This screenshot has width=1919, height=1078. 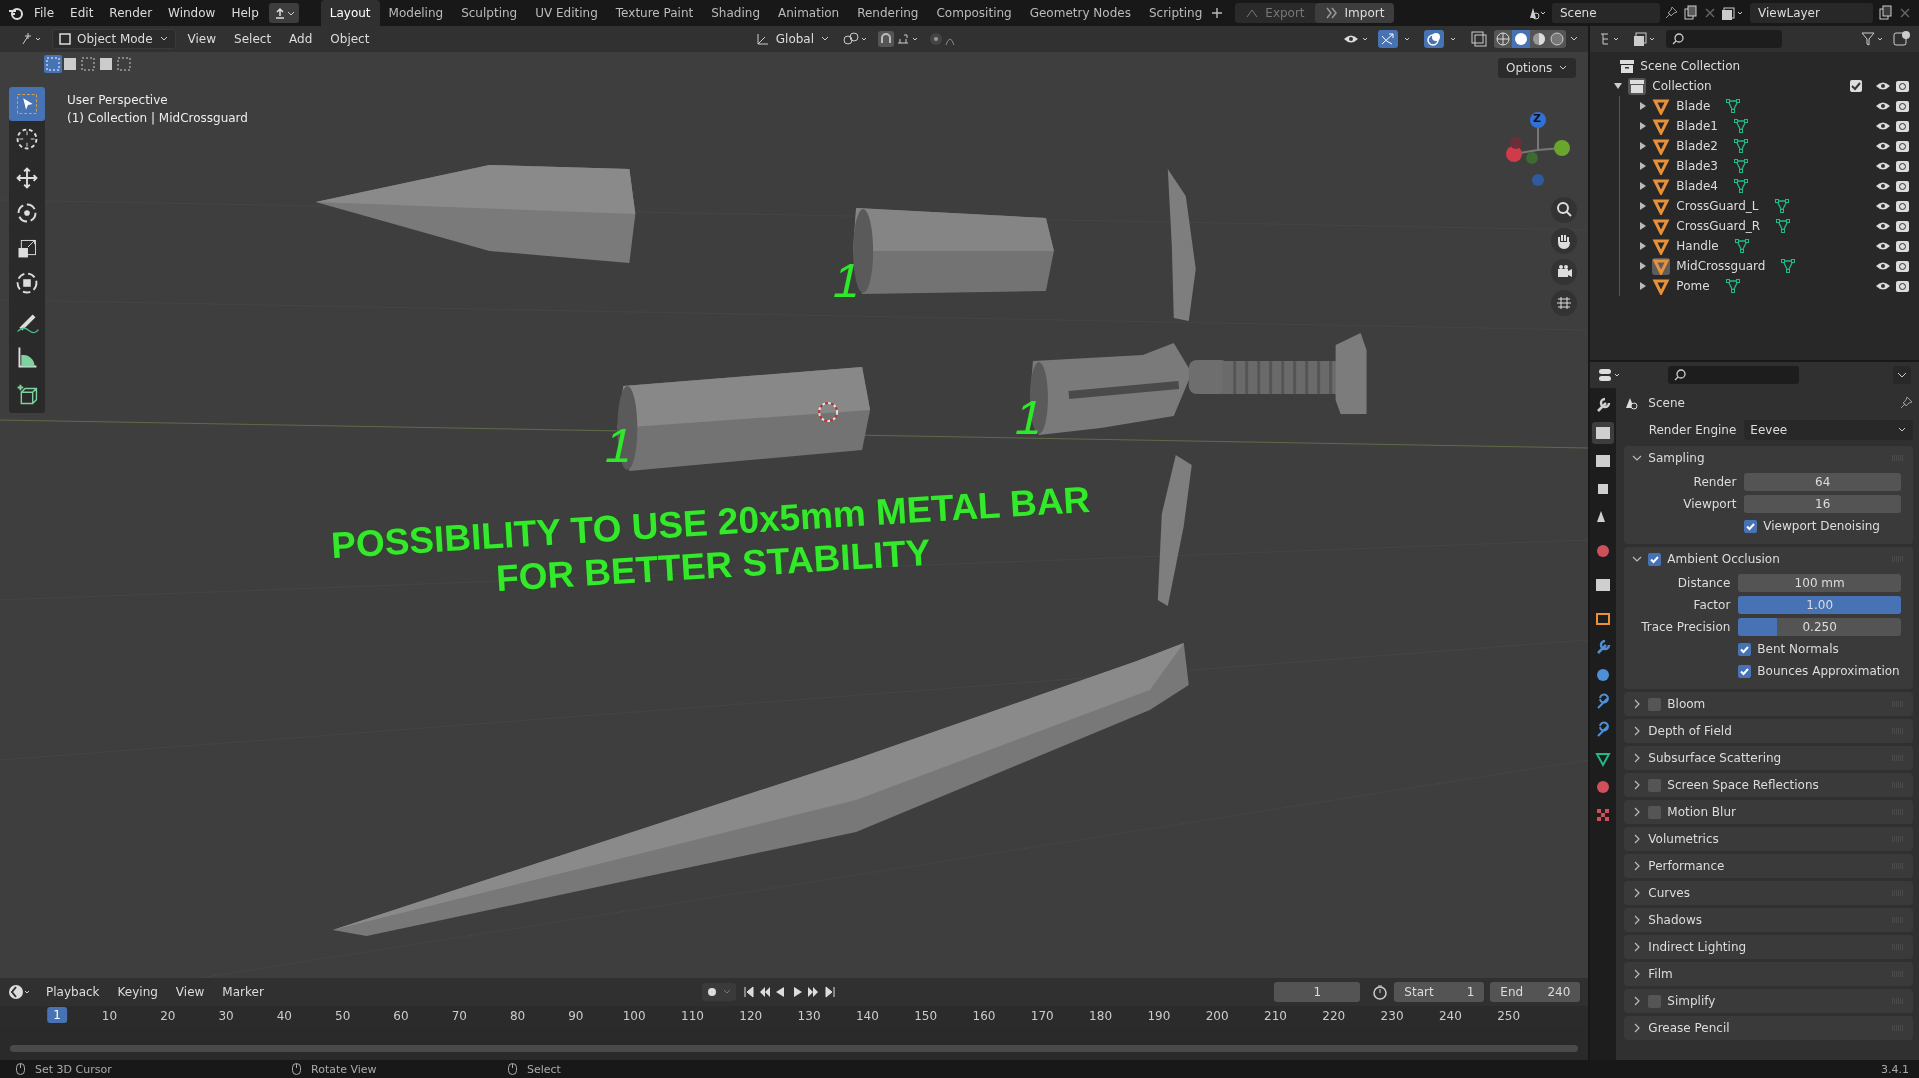 I want to click on panel-header: Indirect Lighting, so click(x=1768, y=947).